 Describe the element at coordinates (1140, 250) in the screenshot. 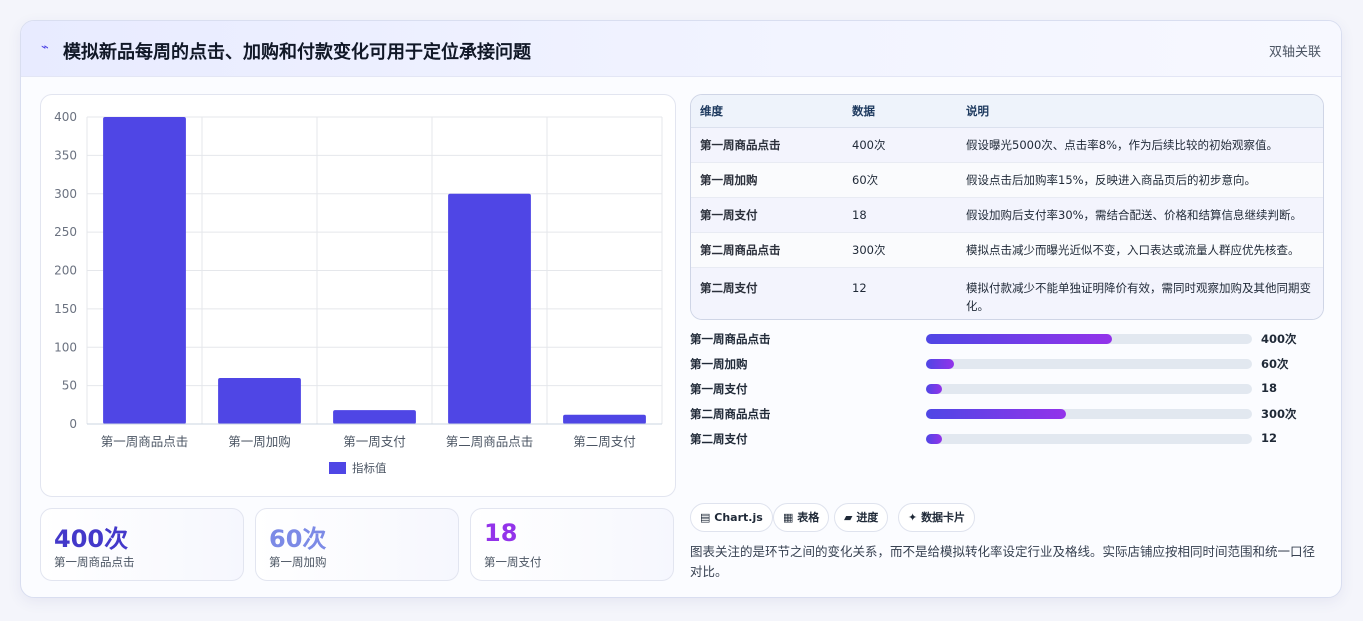

I see `table-cell: 模拟点击减少而曝光近似不变，入口表达或流量人群应优先核查。` at that location.